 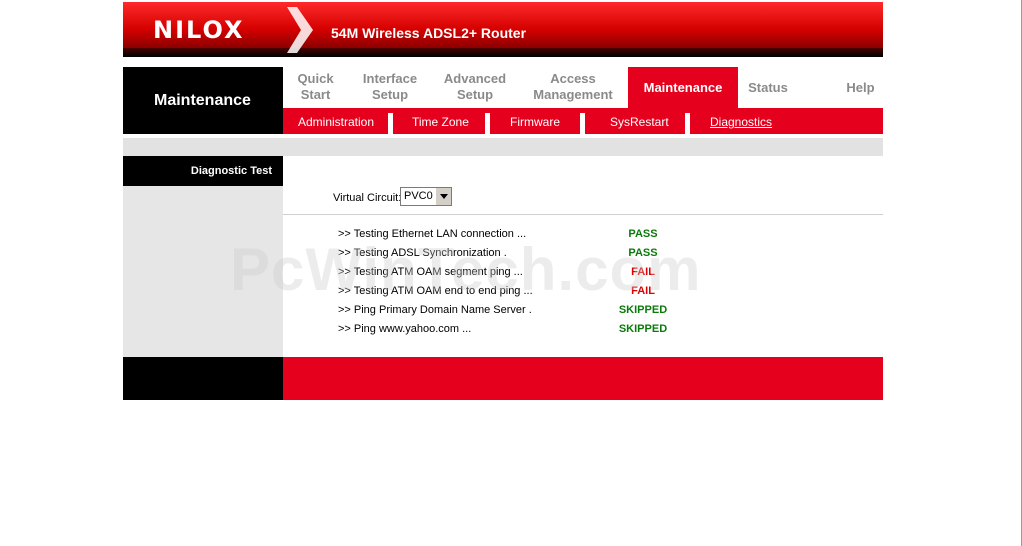 I want to click on tab-label-line1: Quick, so click(x=315, y=78).